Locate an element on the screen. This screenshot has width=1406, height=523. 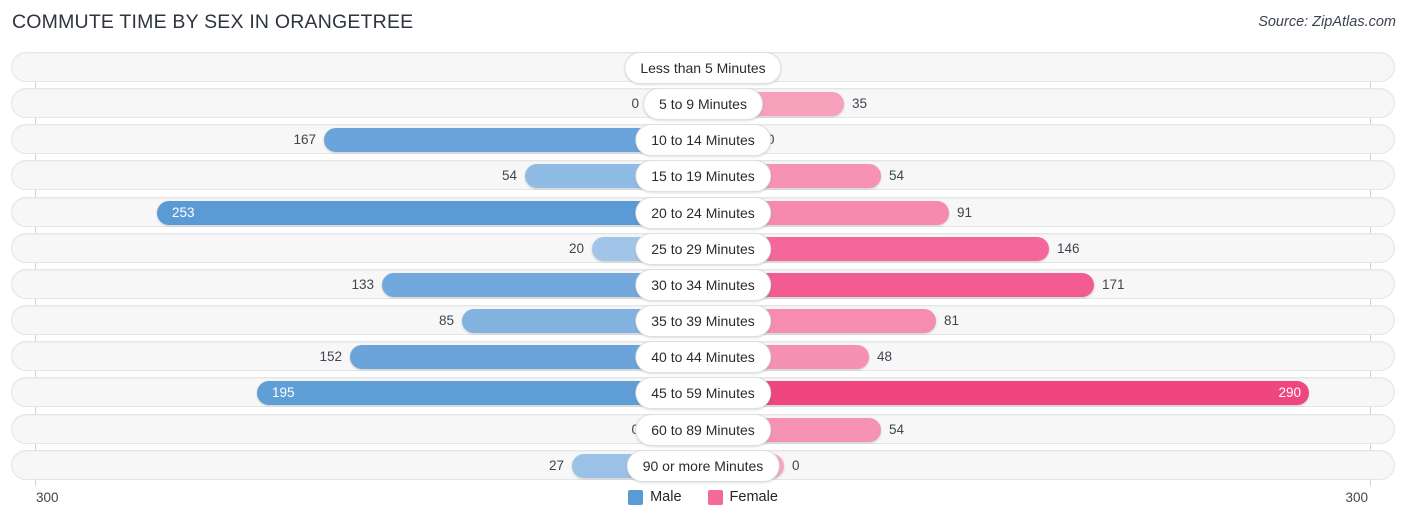
chart-legend: Male Female is located at coordinates (703, 497).